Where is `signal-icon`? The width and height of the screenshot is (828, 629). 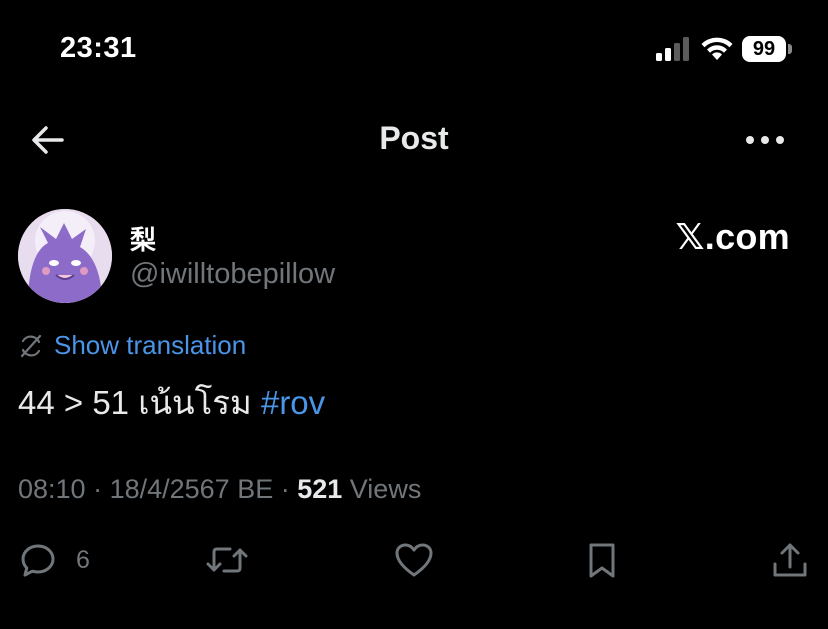
signal-icon is located at coordinates (672, 49).